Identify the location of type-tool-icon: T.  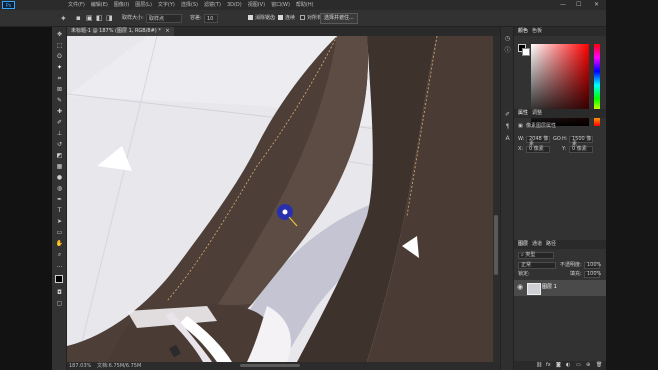
(59, 210).